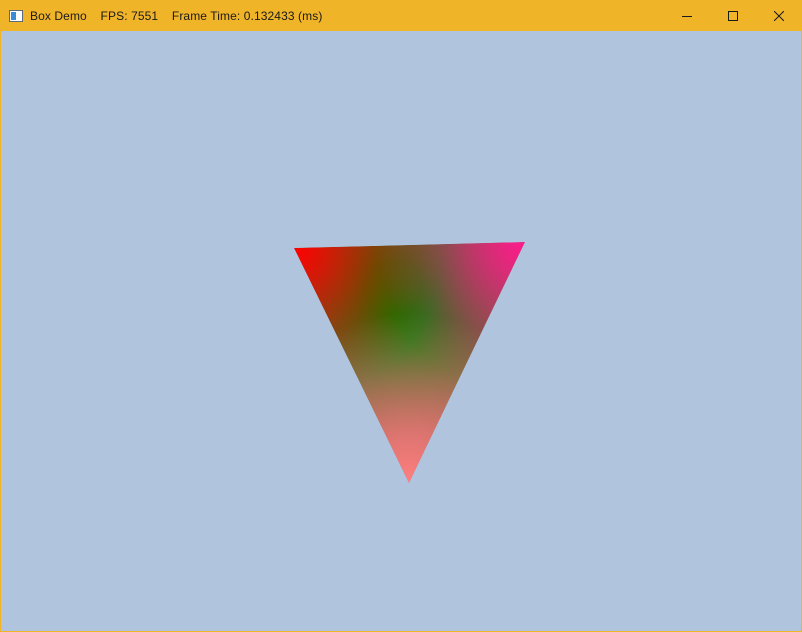  I want to click on close-button, so click(779, 15).